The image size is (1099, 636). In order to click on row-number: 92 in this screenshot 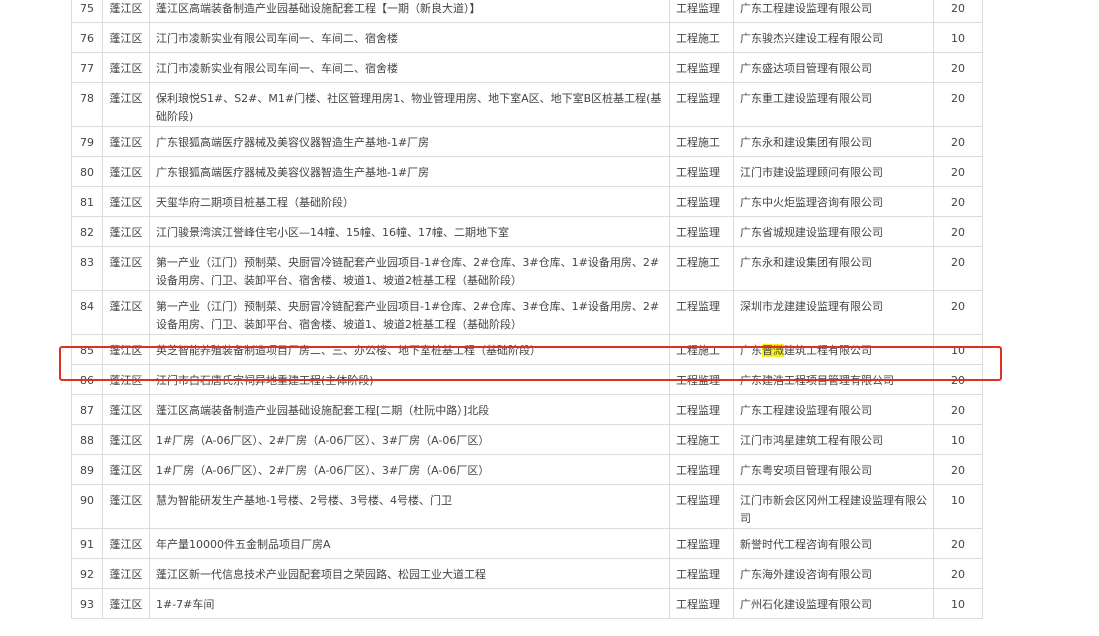, I will do `click(87, 573)`.